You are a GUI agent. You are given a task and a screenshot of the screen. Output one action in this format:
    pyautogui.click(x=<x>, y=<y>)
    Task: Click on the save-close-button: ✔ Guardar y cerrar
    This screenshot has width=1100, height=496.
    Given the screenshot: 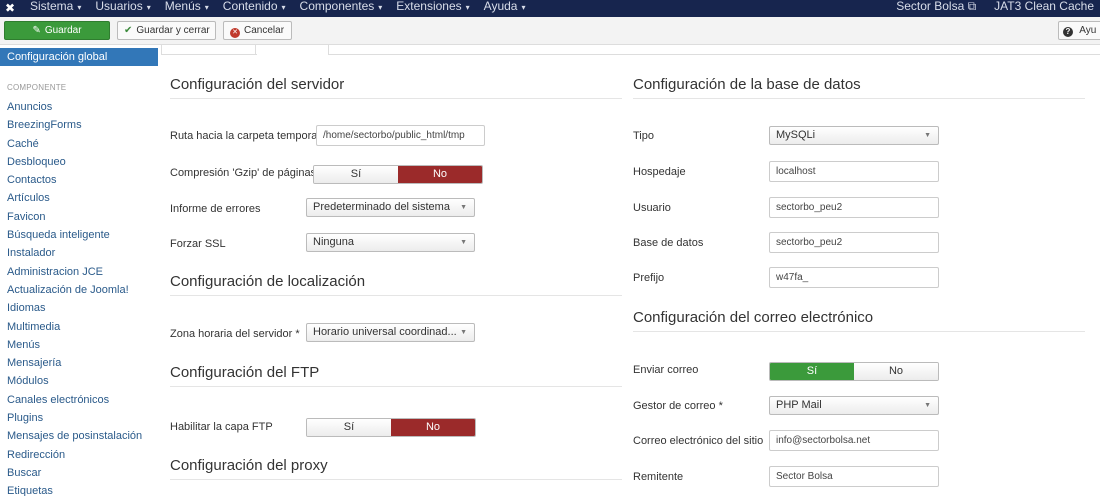 What is the action you would take?
    pyautogui.click(x=166, y=30)
    